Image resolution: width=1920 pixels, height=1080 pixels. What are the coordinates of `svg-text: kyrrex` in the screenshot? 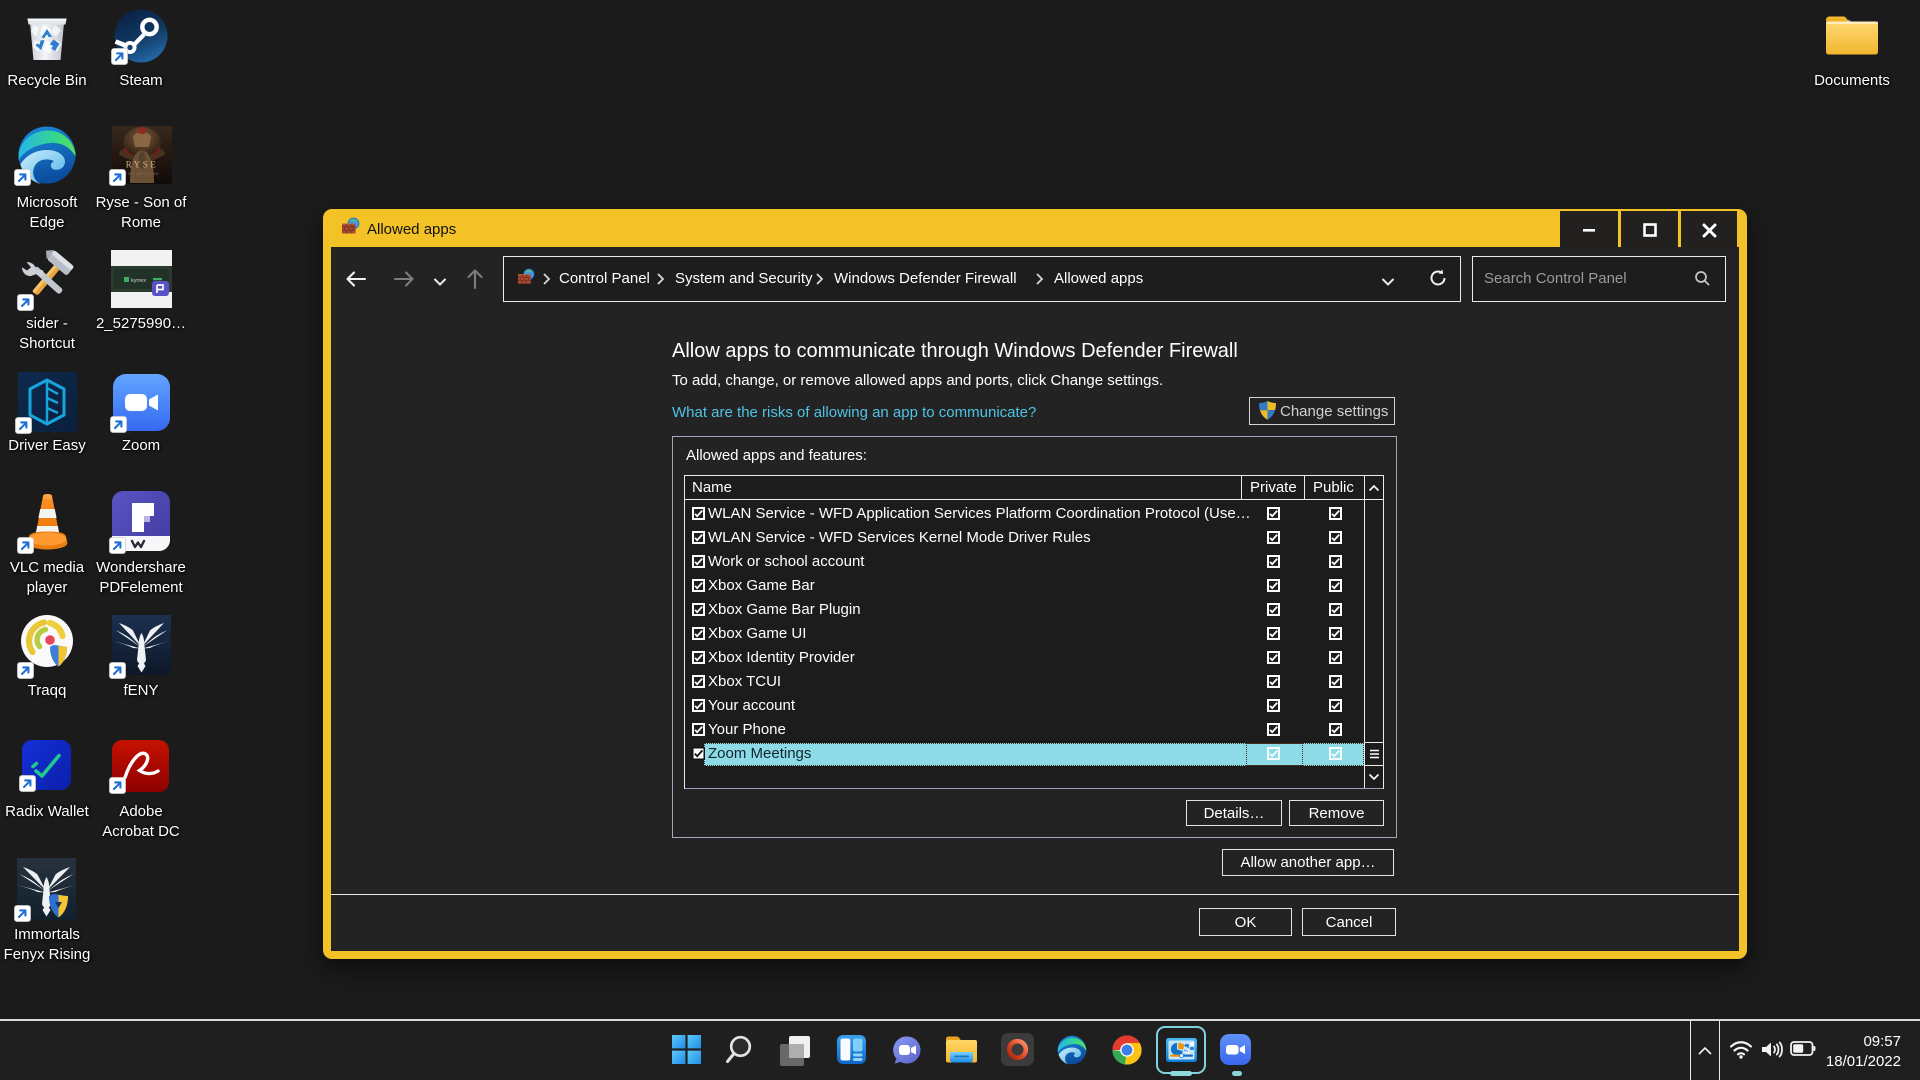 It's located at (138, 281).